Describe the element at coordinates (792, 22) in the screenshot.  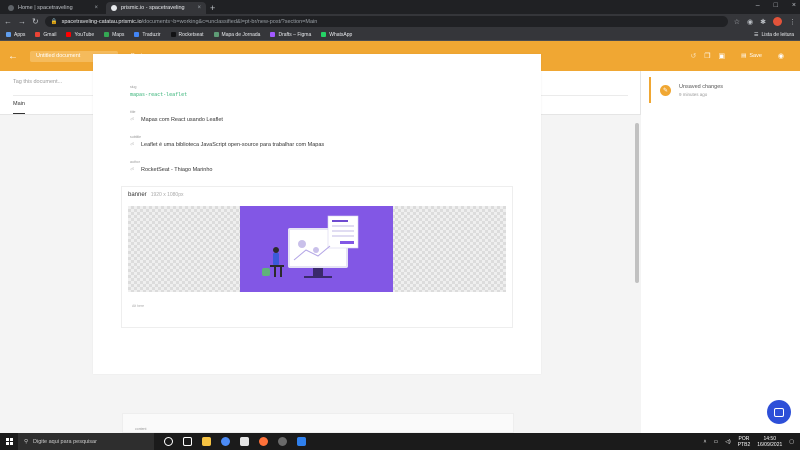
I see `menu-dots-icon: ⋮` at that location.